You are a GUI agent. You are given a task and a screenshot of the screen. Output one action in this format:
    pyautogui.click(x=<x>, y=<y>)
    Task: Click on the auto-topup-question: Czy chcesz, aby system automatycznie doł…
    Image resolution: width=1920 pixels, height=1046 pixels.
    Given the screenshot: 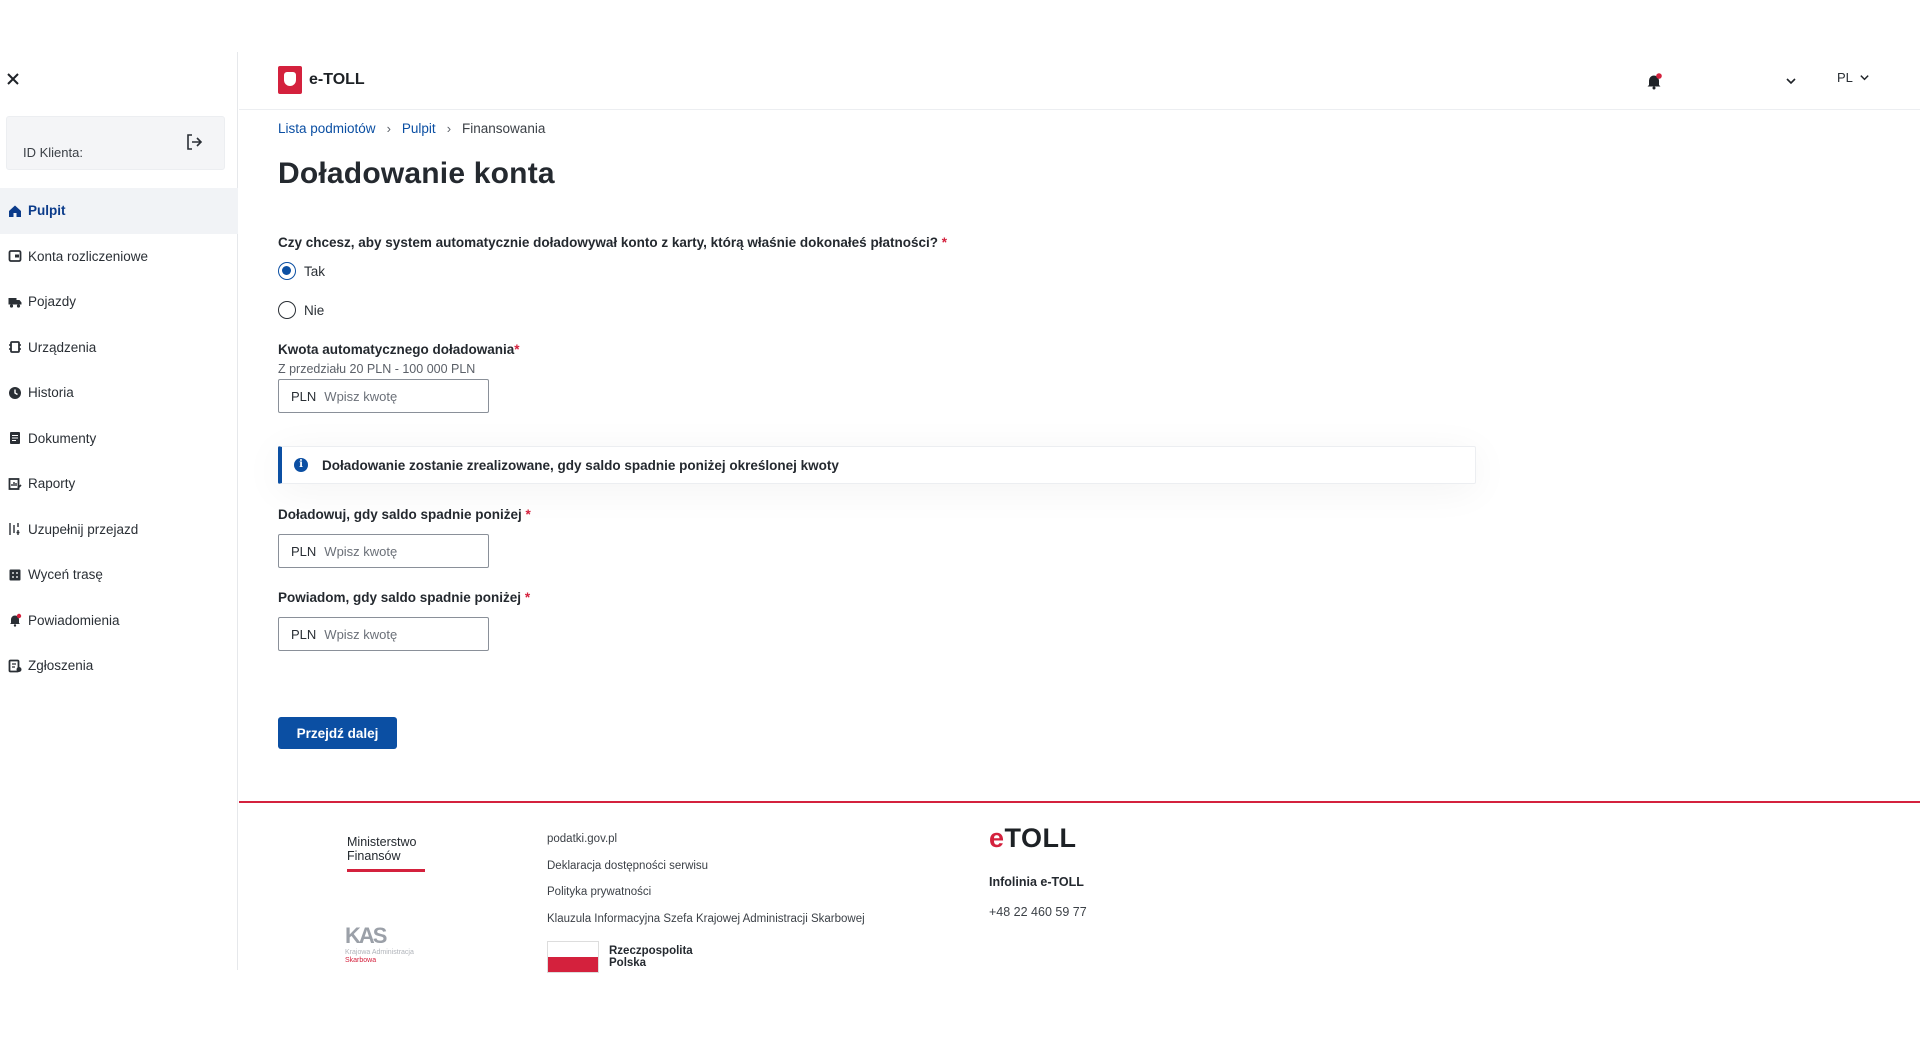 What is the action you would take?
    pyautogui.click(x=612, y=242)
    